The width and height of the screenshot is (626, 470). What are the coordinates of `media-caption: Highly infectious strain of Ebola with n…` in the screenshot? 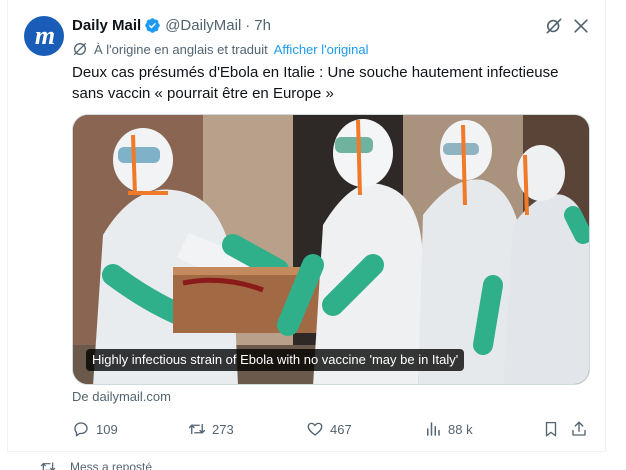 It's located at (275, 360).